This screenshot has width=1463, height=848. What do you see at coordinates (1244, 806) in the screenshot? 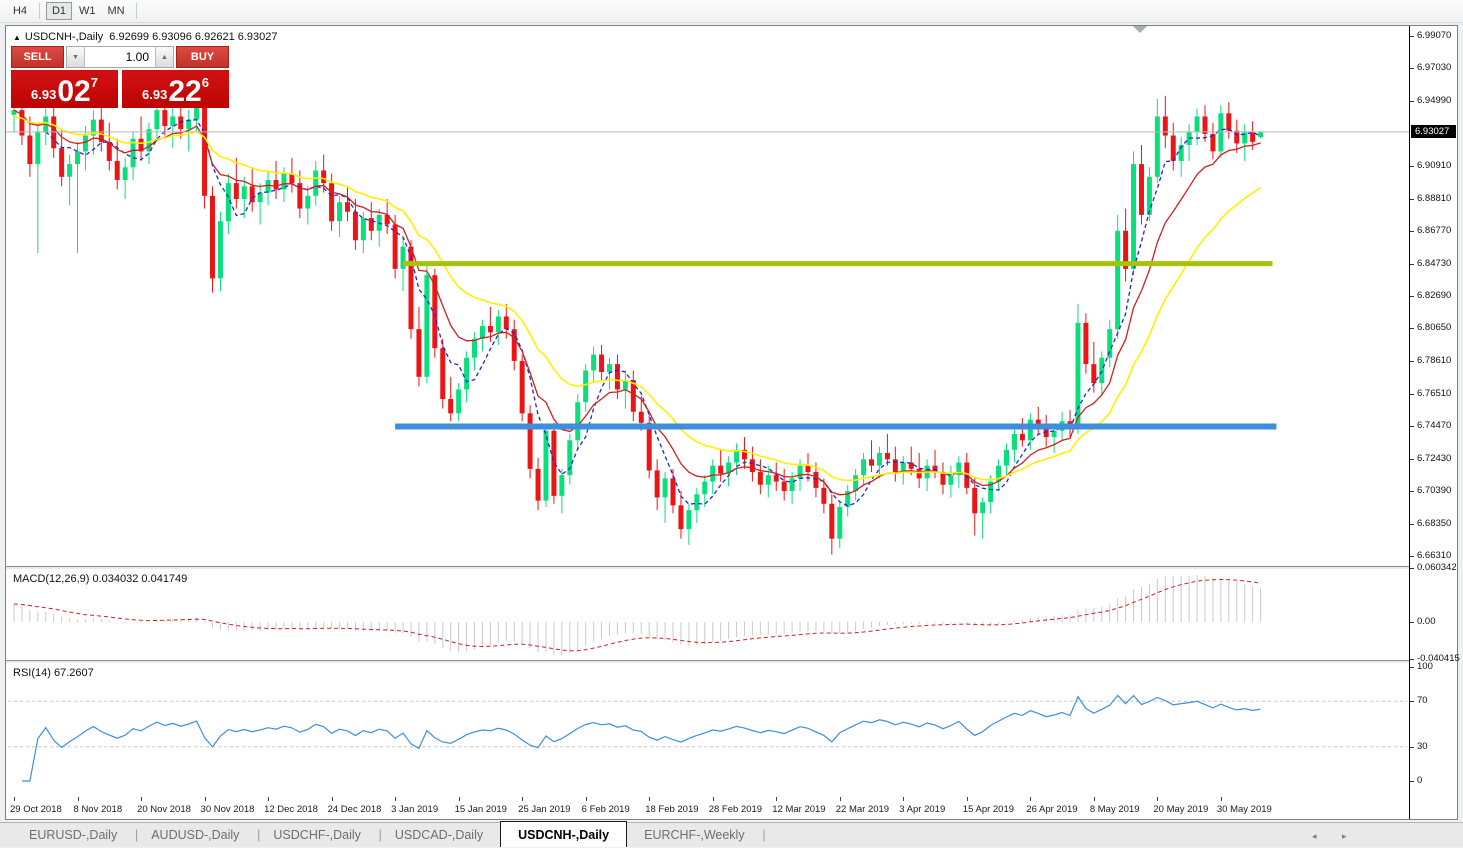
I see `date-axis-label: 30 May 2019` at bounding box center [1244, 806].